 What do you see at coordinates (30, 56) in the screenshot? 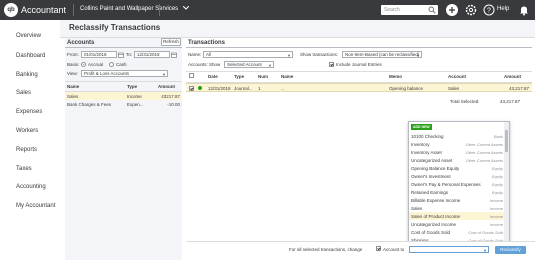
I see `nav-item-dashboard: Dashboard` at bounding box center [30, 56].